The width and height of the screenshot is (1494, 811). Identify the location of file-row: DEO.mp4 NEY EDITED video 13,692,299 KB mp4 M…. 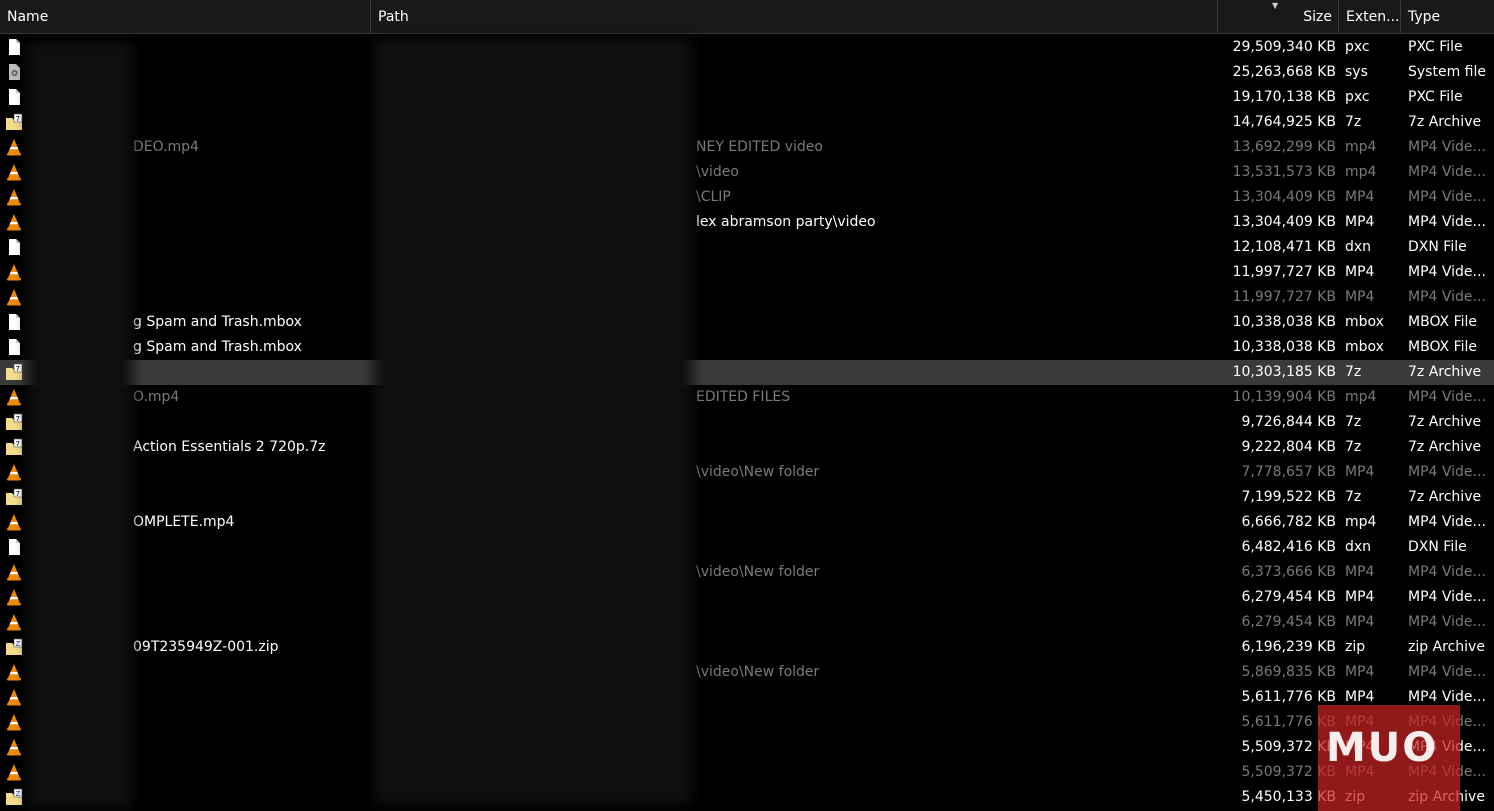
(747, 147).